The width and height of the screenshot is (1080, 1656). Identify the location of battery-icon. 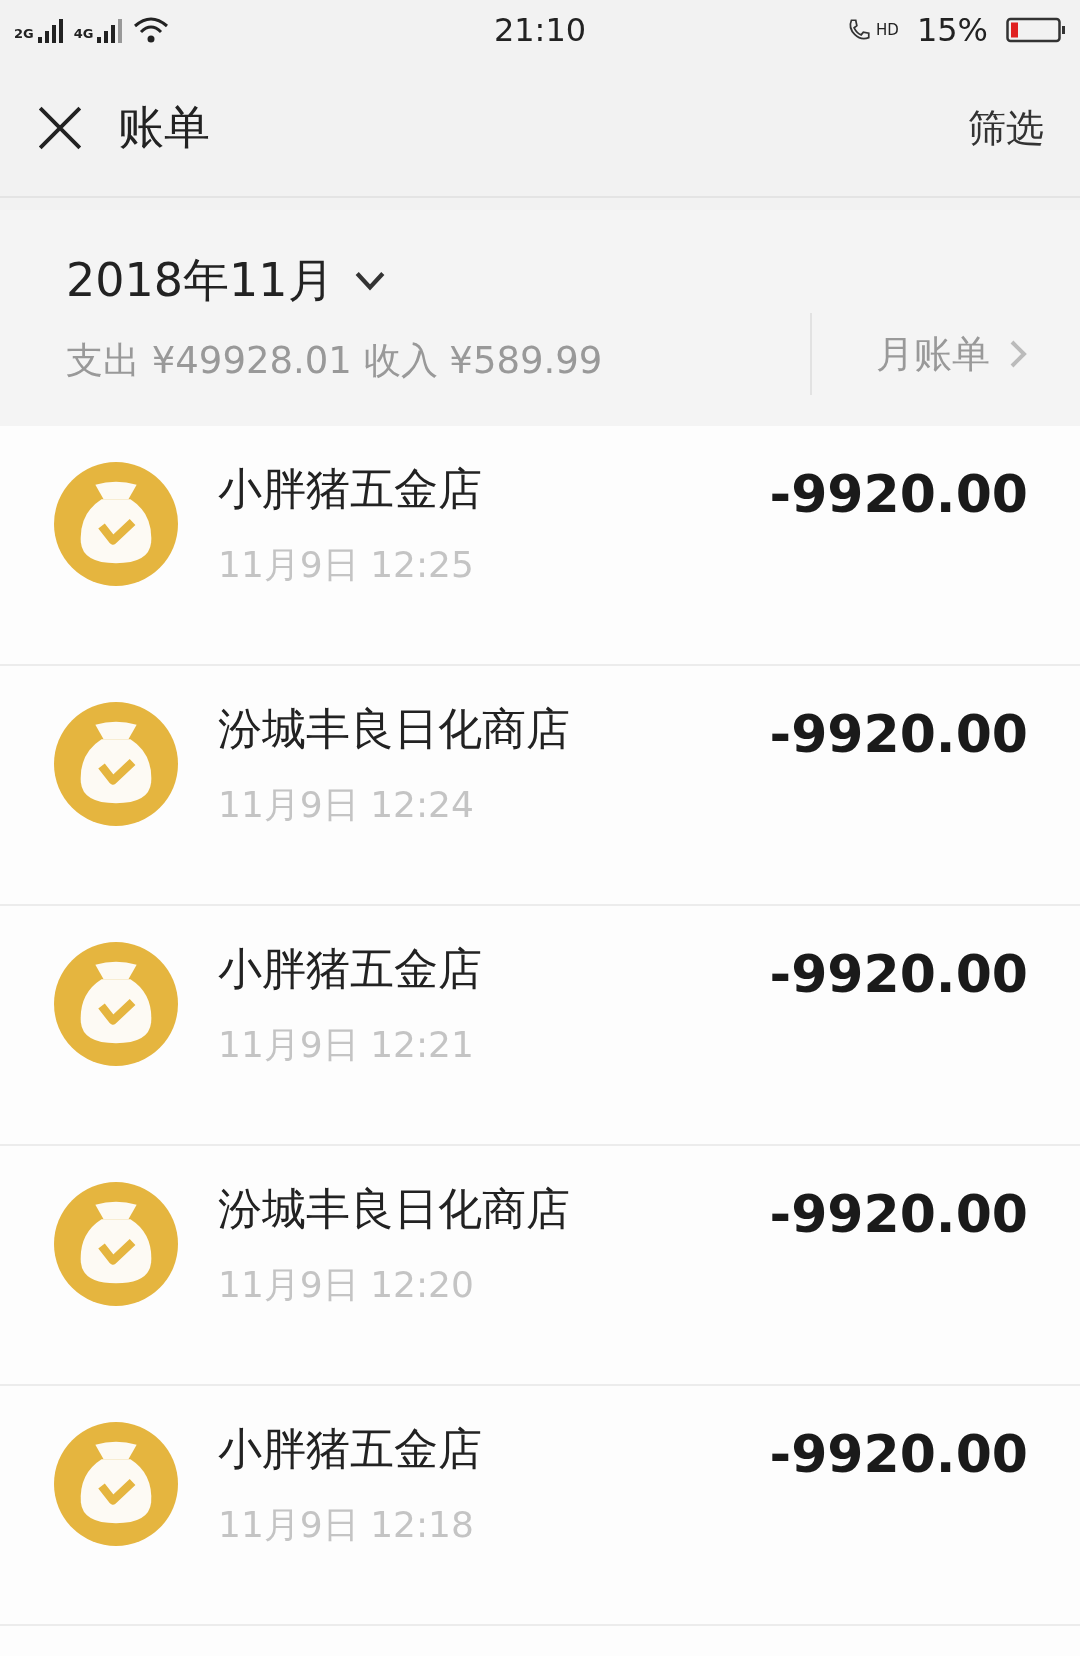
(1036, 30).